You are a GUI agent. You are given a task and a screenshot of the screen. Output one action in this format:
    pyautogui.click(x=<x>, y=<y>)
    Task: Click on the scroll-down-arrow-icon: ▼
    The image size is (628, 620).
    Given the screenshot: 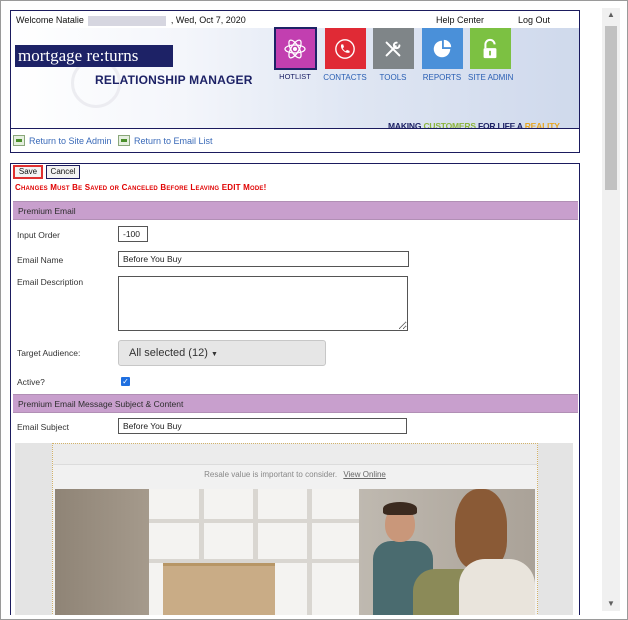 What is the action you would take?
    pyautogui.click(x=611, y=604)
    